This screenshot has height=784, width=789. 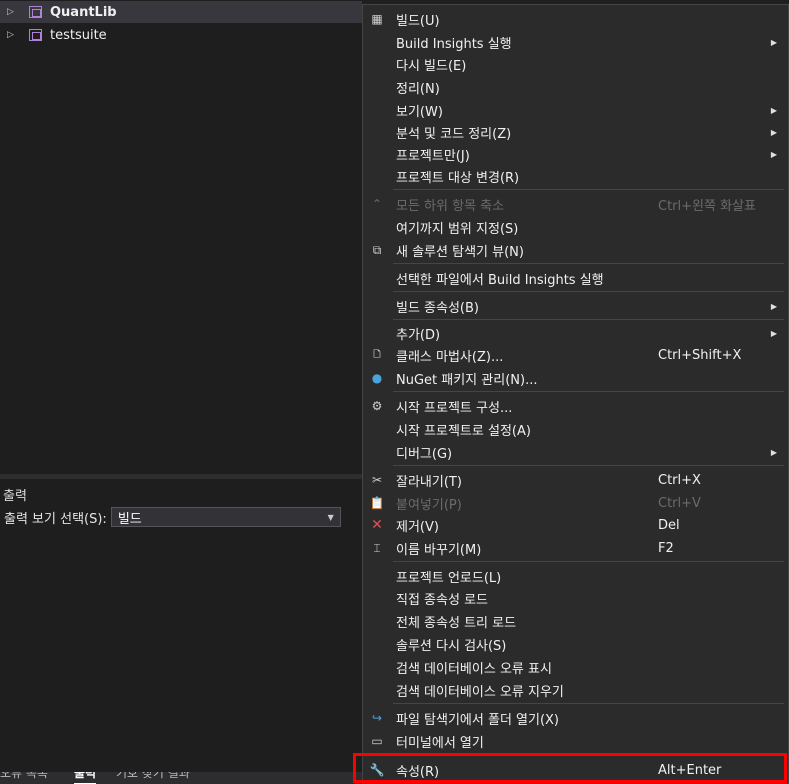 I want to click on menu-item-view: 보기(W) ▶, so click(x=575, y=110).